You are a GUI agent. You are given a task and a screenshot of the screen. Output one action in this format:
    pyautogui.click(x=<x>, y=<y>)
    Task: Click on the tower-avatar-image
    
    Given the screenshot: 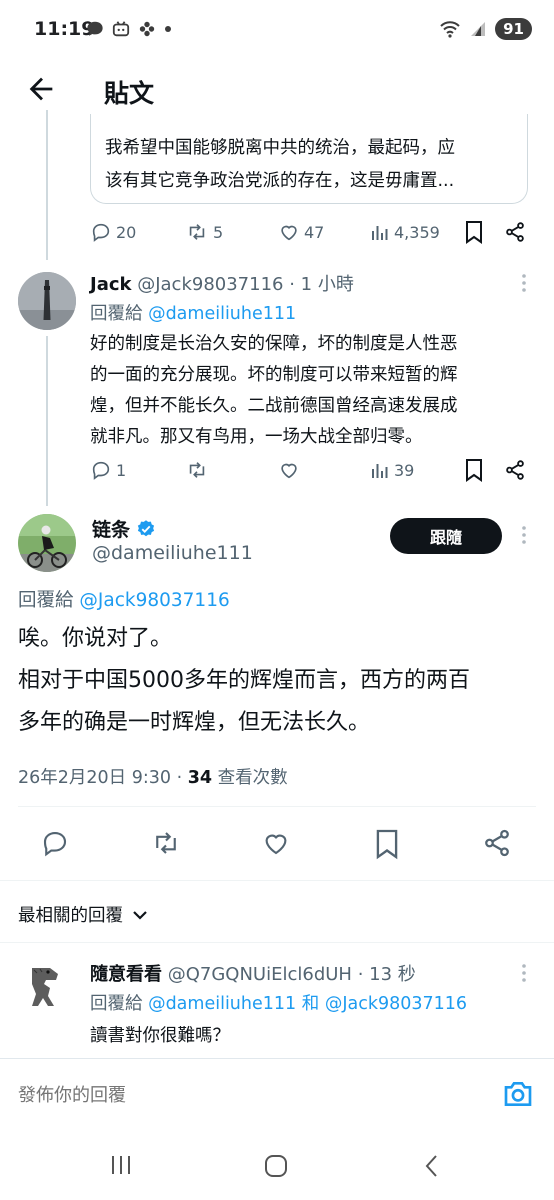 What is the action you would take?
    pyautogui.click(x=47, y=301)
    